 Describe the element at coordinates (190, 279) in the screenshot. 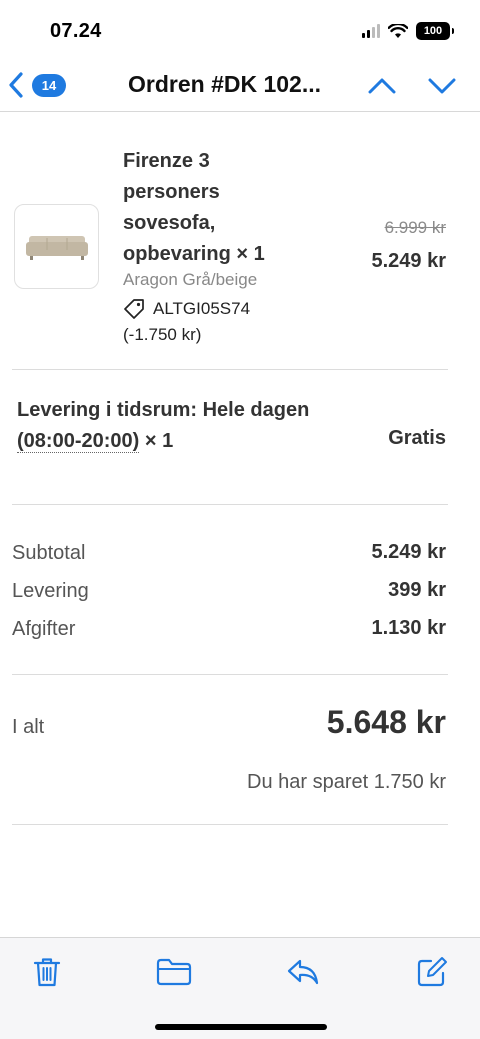

I see `product-variant: Aragon Grå/beige` at that location.